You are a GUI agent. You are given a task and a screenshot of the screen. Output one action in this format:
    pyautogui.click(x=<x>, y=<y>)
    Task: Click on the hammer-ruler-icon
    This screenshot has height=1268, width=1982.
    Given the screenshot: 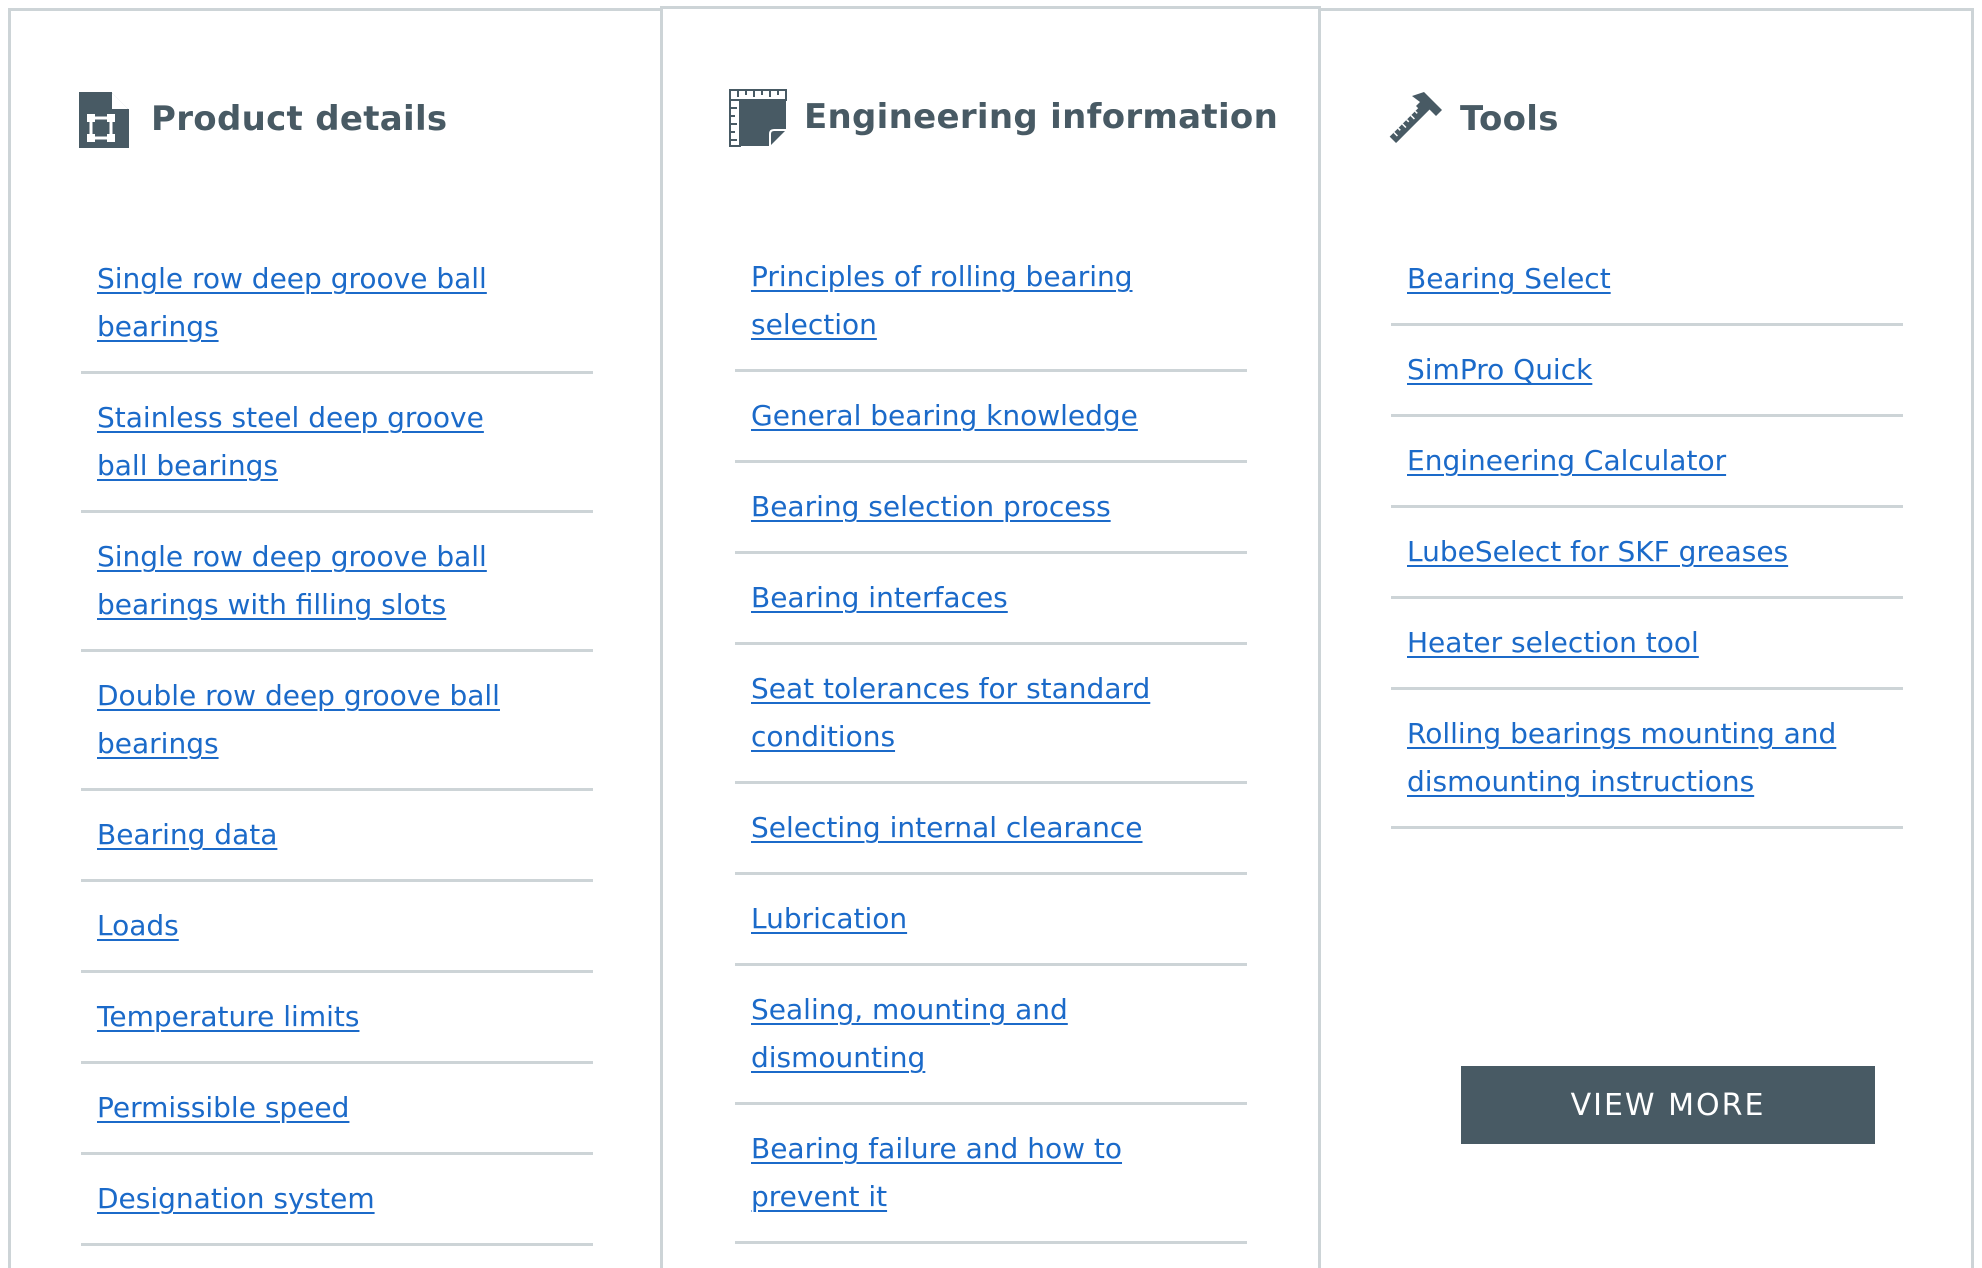 What is the action you would take?
    pyautogui.click(x=1413, y=119)
    